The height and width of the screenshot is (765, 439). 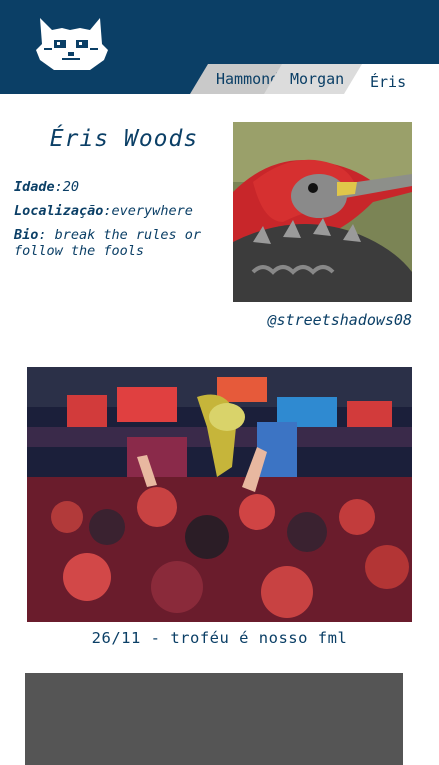 I want to click on profile-tabs: Hammond Morgan Éris, so click(x=314, y=79).